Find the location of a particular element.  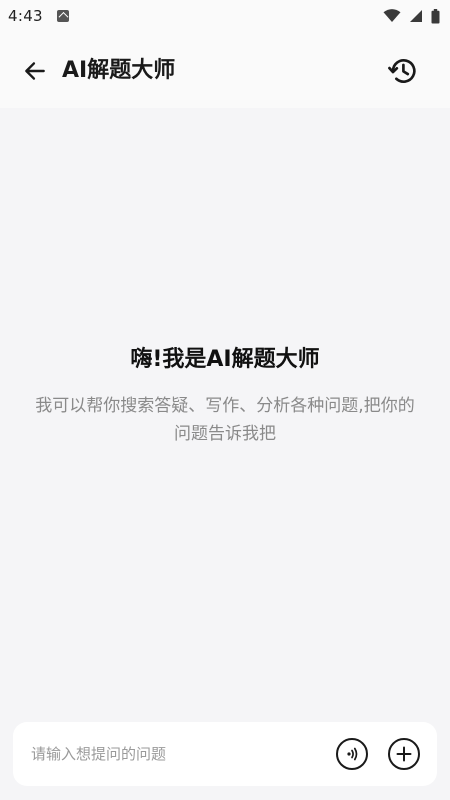

status-icons is located at coordinates (411, 16).